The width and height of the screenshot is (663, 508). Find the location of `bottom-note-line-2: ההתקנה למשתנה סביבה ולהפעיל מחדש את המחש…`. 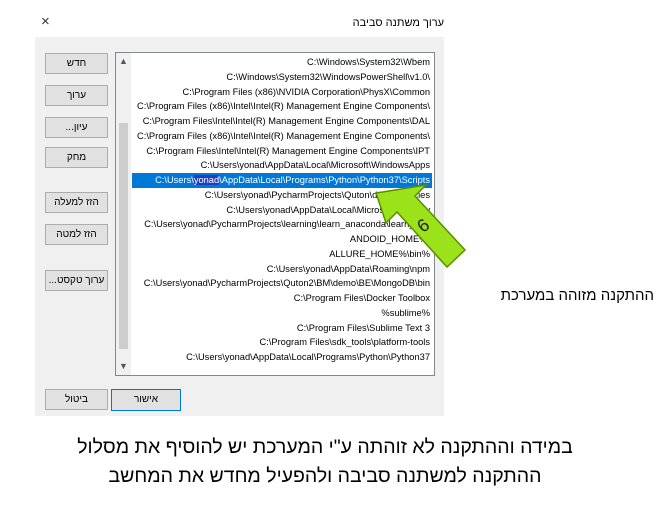

bottom-note-line-2: ההתקנה למשתנה סביבה ולהפעיל מחדש את המחש… is located at coordinates (325, 476).